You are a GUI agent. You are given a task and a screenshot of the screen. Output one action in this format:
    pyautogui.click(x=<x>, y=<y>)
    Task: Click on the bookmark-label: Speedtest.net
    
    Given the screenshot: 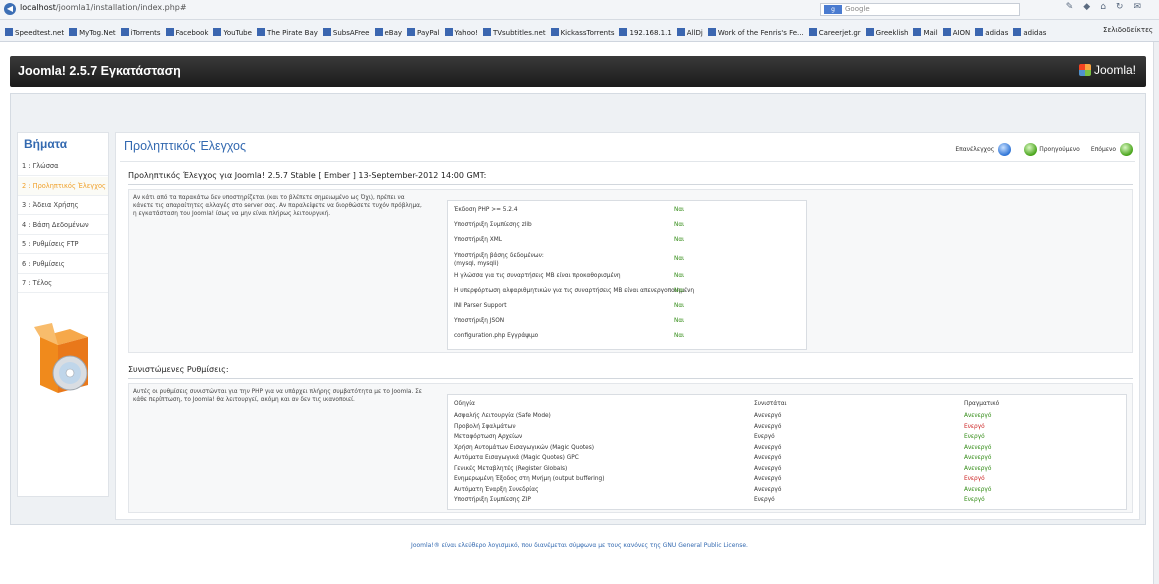 What is the action you would take?
    pyautogui.click(x=40, y=33)
    